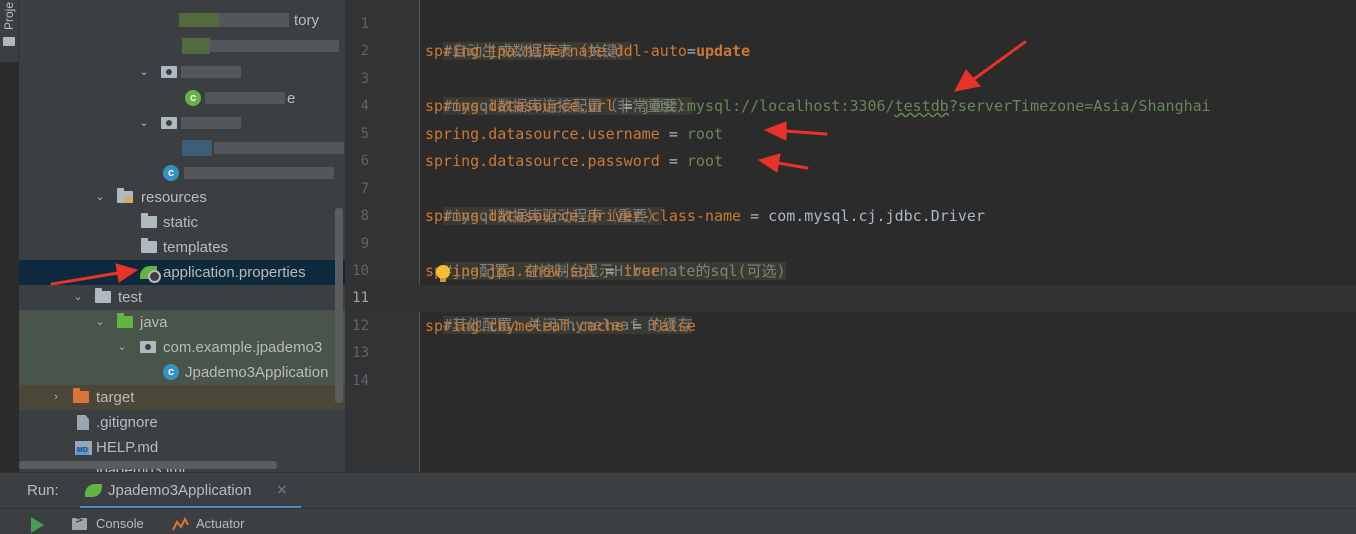  I want to click on tree-item-templates: templates, so click(182, 247).